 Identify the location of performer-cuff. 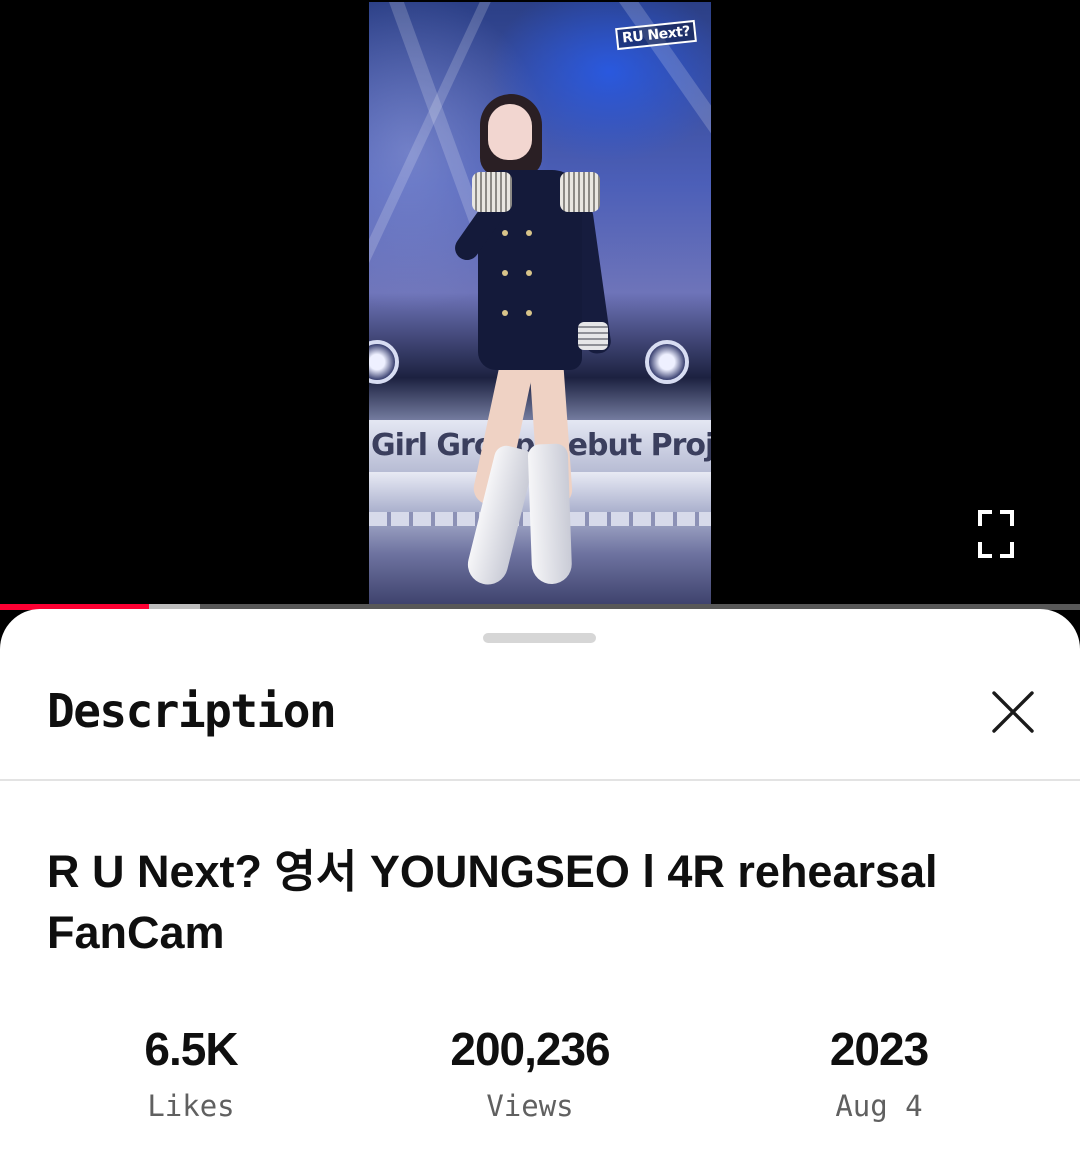
(593, 336).